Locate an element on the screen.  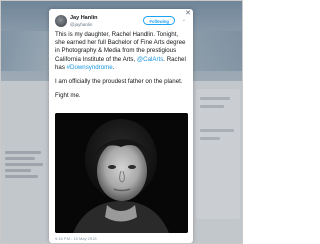
author-name: Jay Hanlin is located at coordinates (84, 18).